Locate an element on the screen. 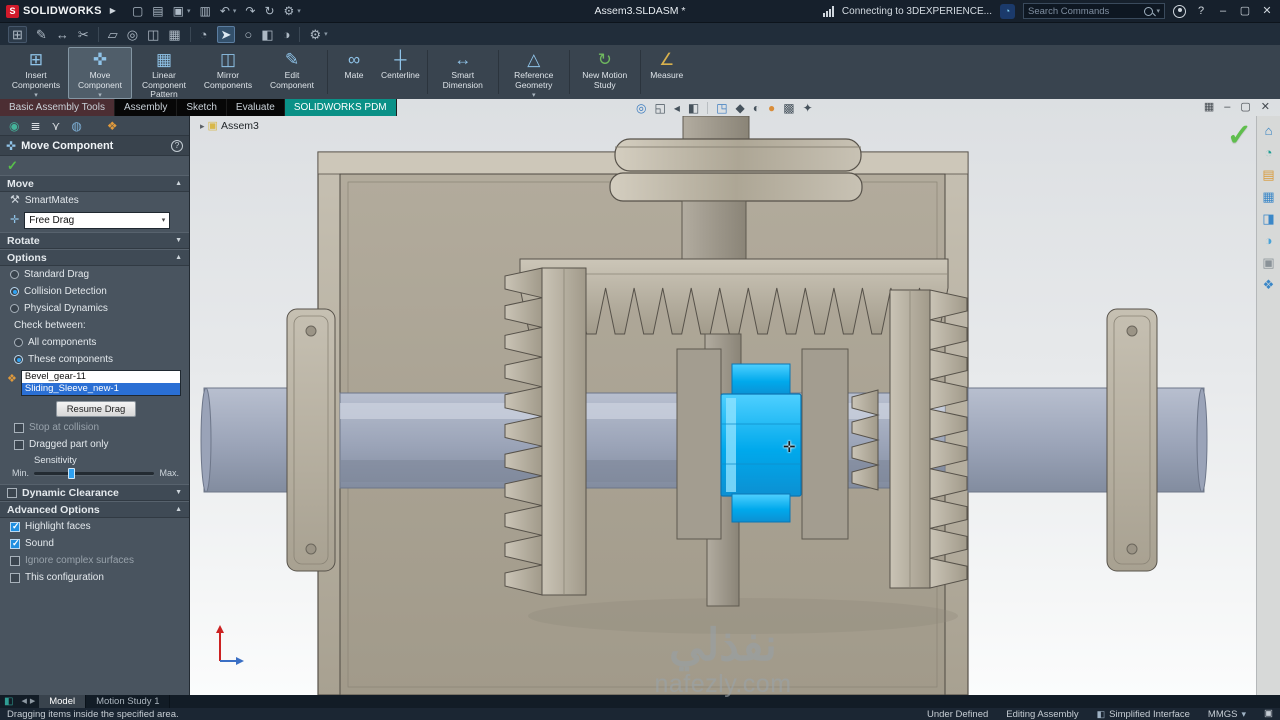 The image size is (1280, 720). drag-mode-dropdown: Free Drag ▾ is located at coordinates (97, 220).